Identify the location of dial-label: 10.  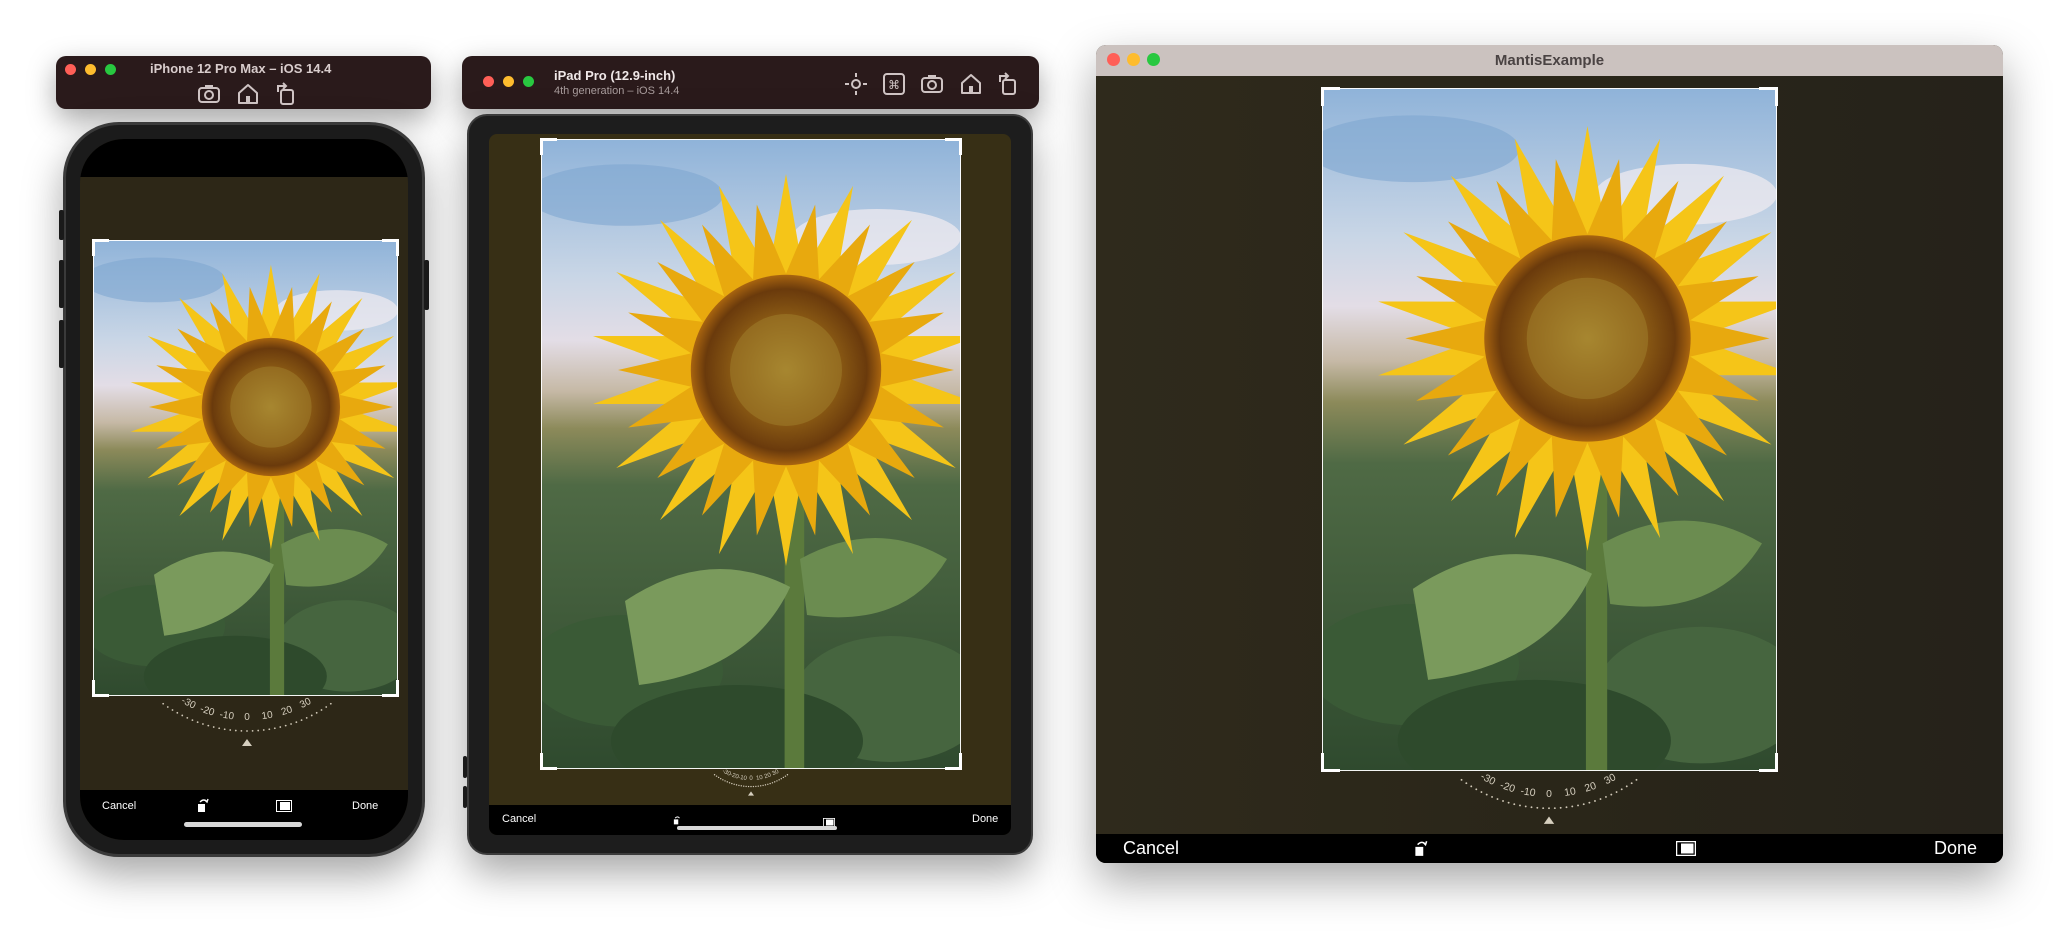
(760, 778).